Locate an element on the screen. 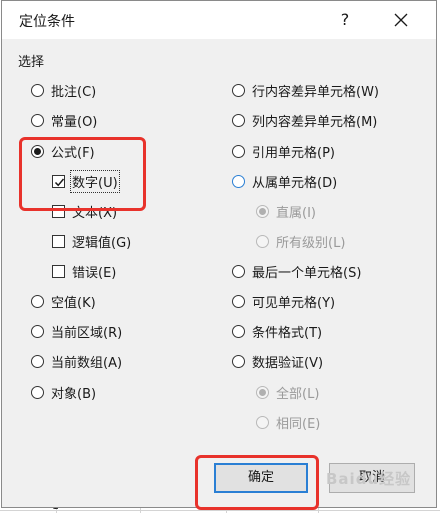 This screenshot has height=513, width=440. direct-only-label: 直属(I) is located at coordinates (296, 213).